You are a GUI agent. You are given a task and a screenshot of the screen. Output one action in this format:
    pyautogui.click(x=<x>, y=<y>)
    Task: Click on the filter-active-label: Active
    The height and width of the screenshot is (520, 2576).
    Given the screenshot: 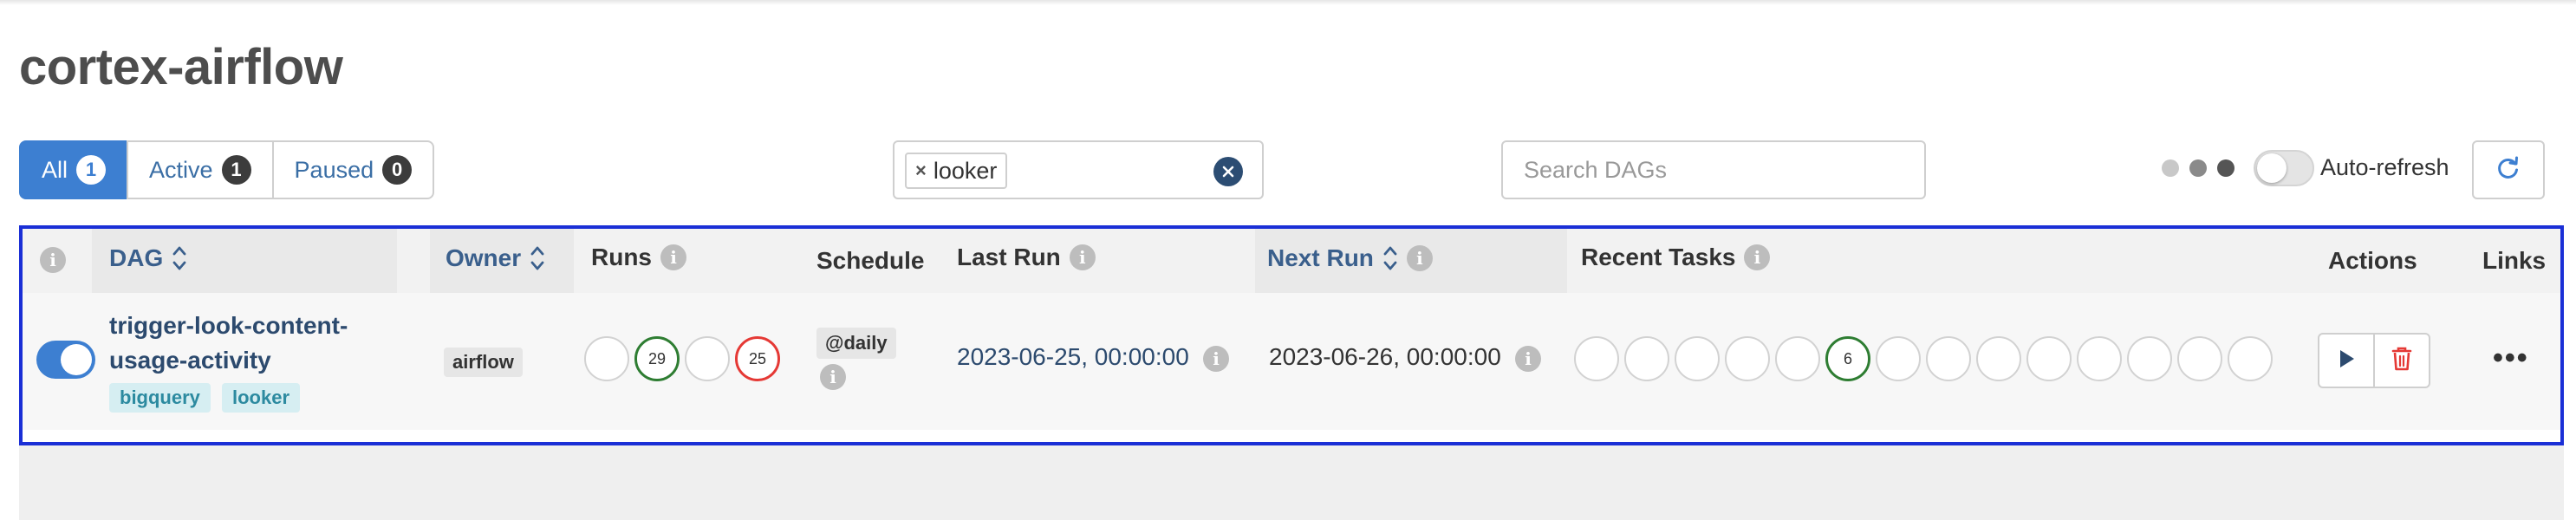 What is the action you would take?
    pyautogui.click(x=181, y=169)
    